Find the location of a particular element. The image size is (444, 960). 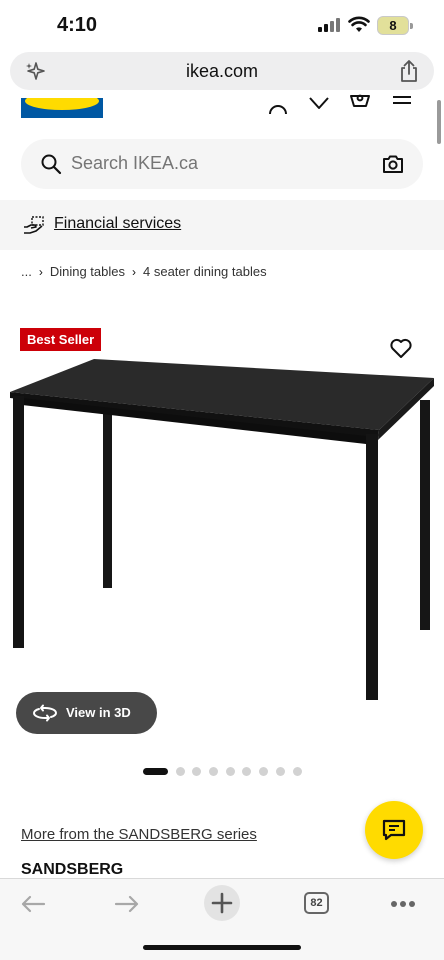

breadcrumb-item-dining-tables: Dining tables is located at coordinates (87, 271).